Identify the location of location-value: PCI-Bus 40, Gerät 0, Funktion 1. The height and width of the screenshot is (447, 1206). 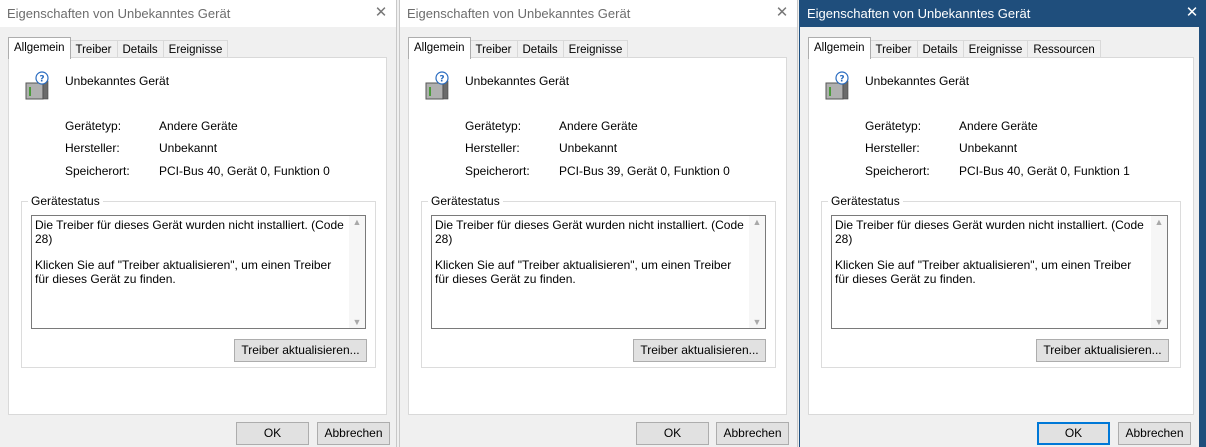
(1044, 171).